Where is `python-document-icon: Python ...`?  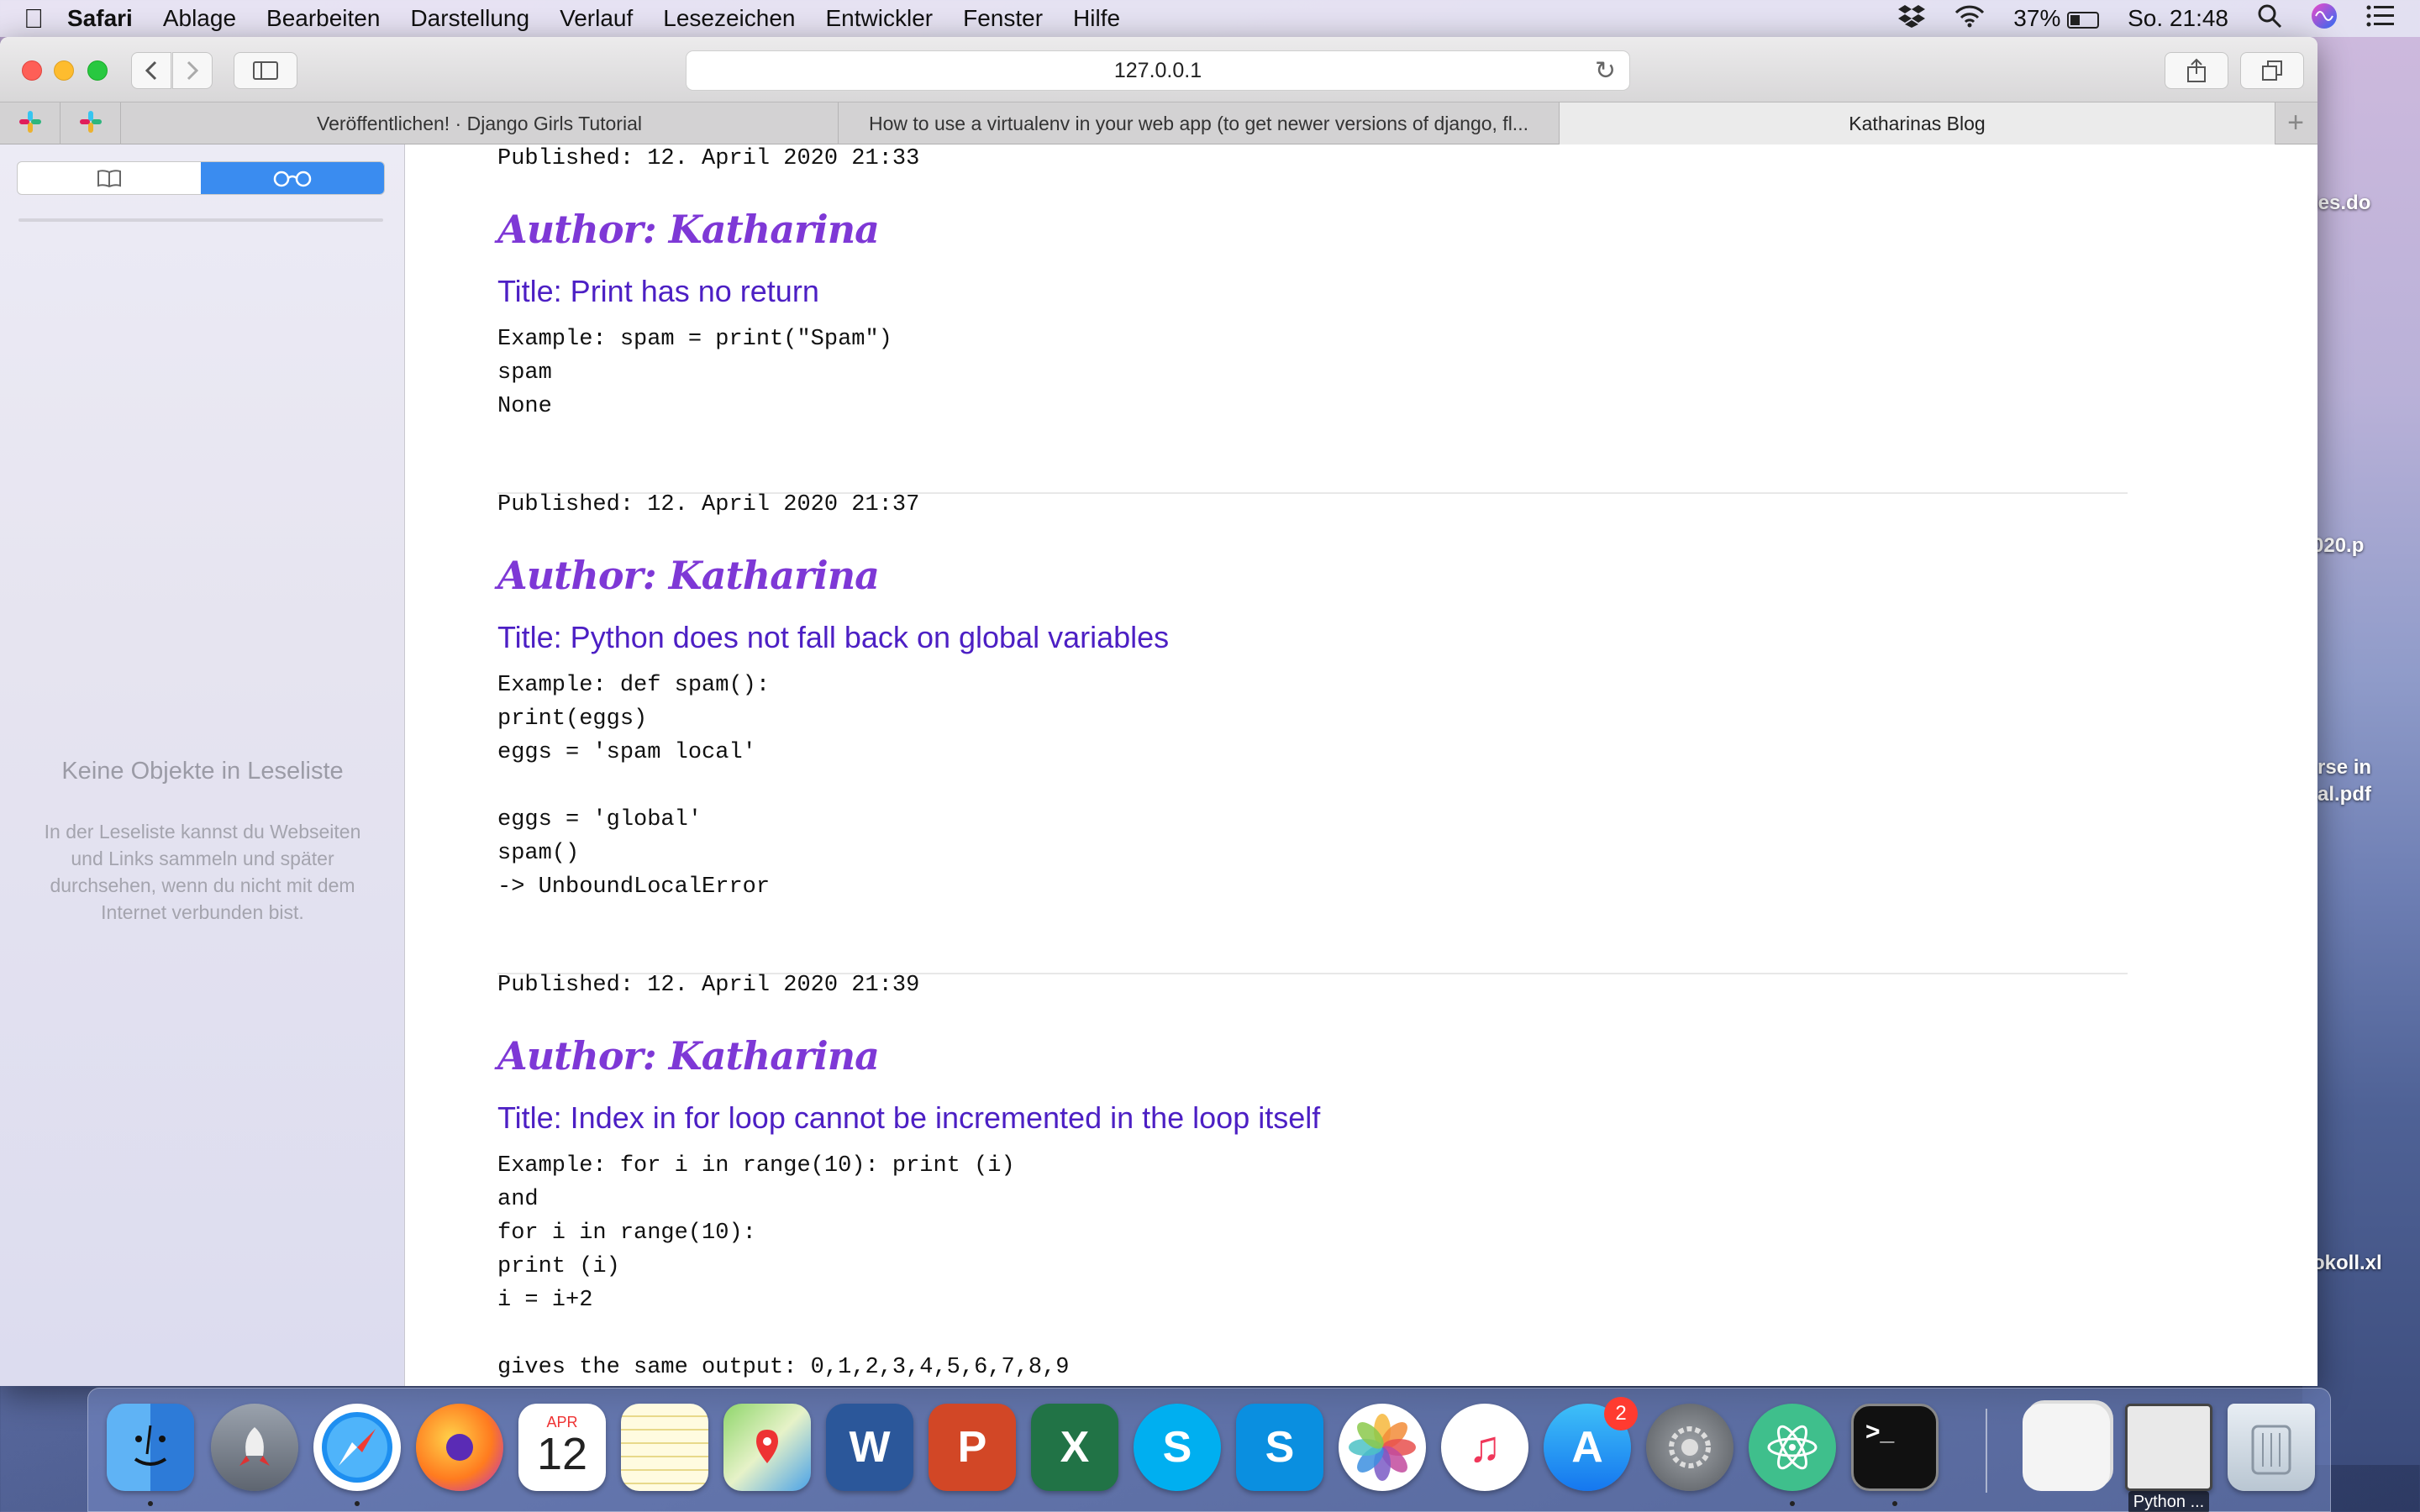 python-document-icon: Python ... is located at coordinates (2168, 1458).